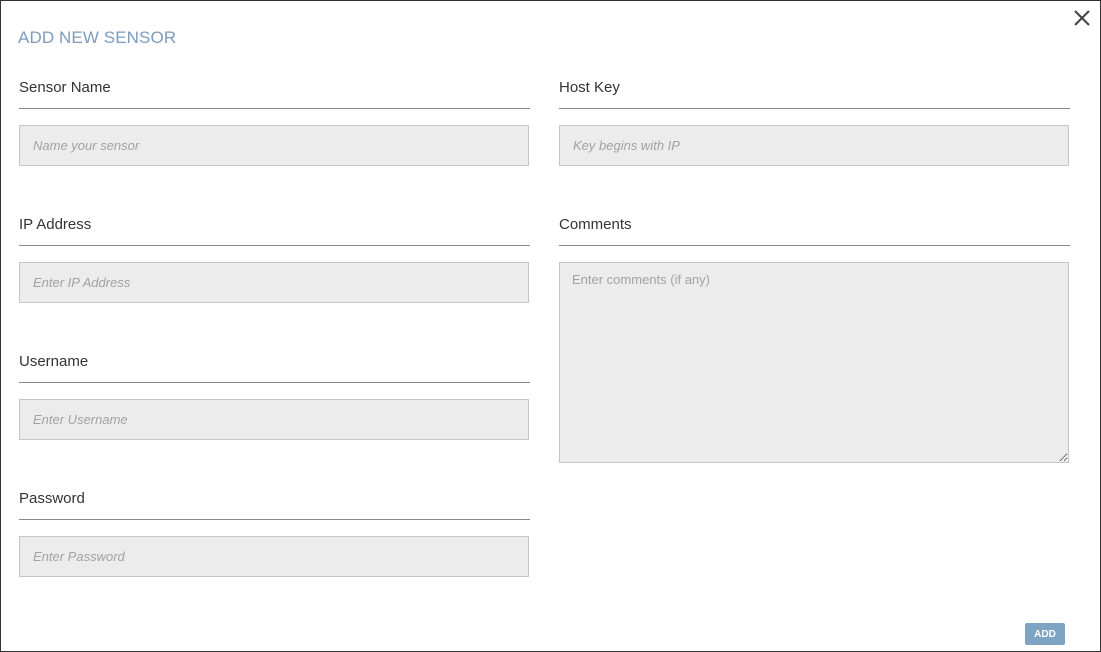 The width and height of the screenshot is (1101, 652). I want to click on sensor-name-input, so click(274, 145).